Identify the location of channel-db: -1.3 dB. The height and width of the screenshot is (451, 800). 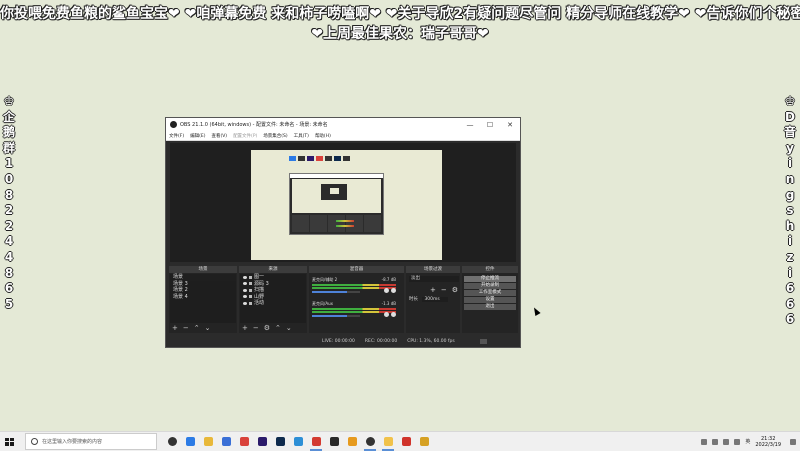
(388, 303).